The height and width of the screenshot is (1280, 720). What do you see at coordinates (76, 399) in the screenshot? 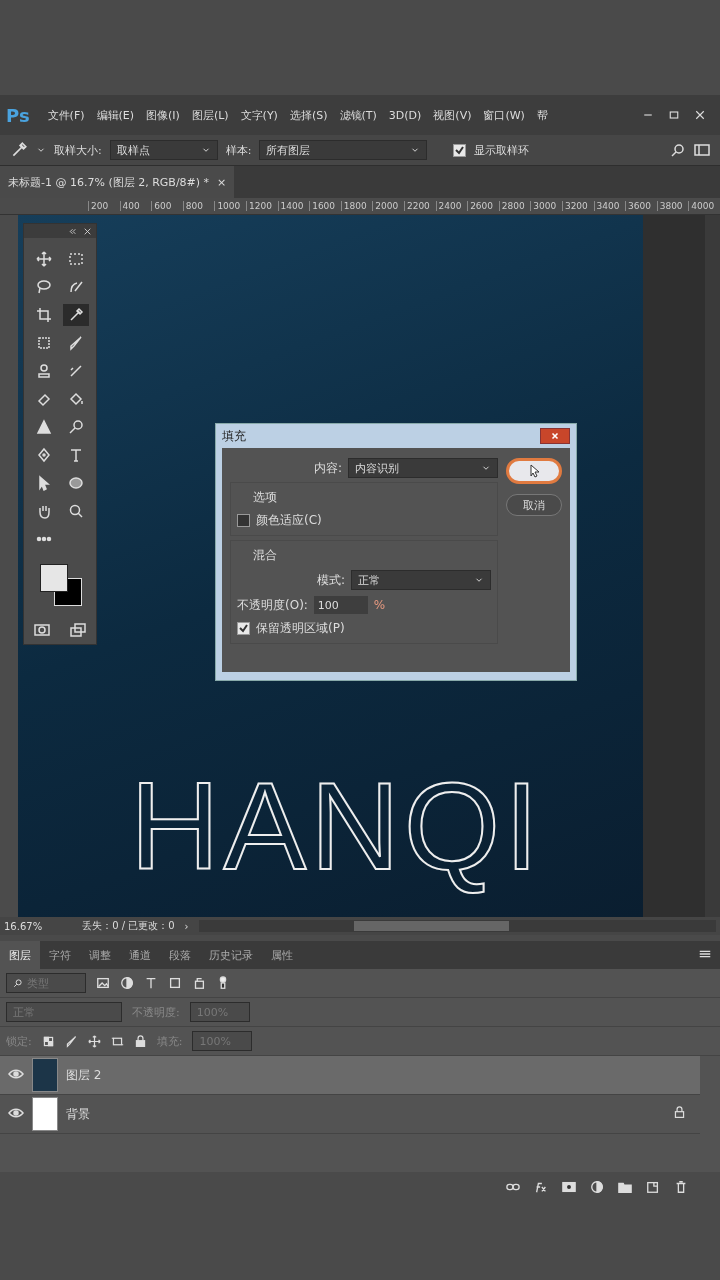
I see `bucket-icon` at bounding box center [76, 399].